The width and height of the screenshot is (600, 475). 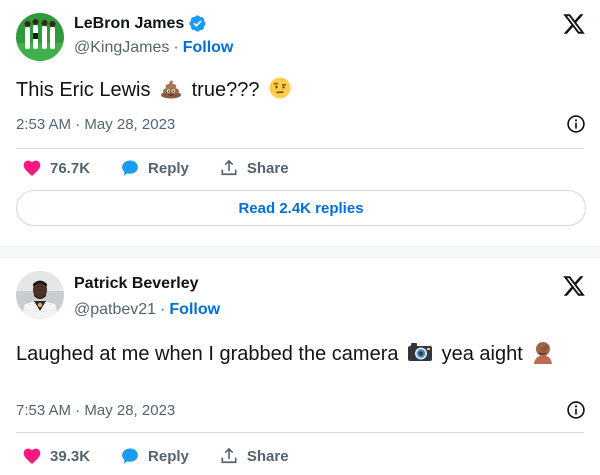 I want to click on handle-row: @KingJames · Follow, so click(x=153, y=48).